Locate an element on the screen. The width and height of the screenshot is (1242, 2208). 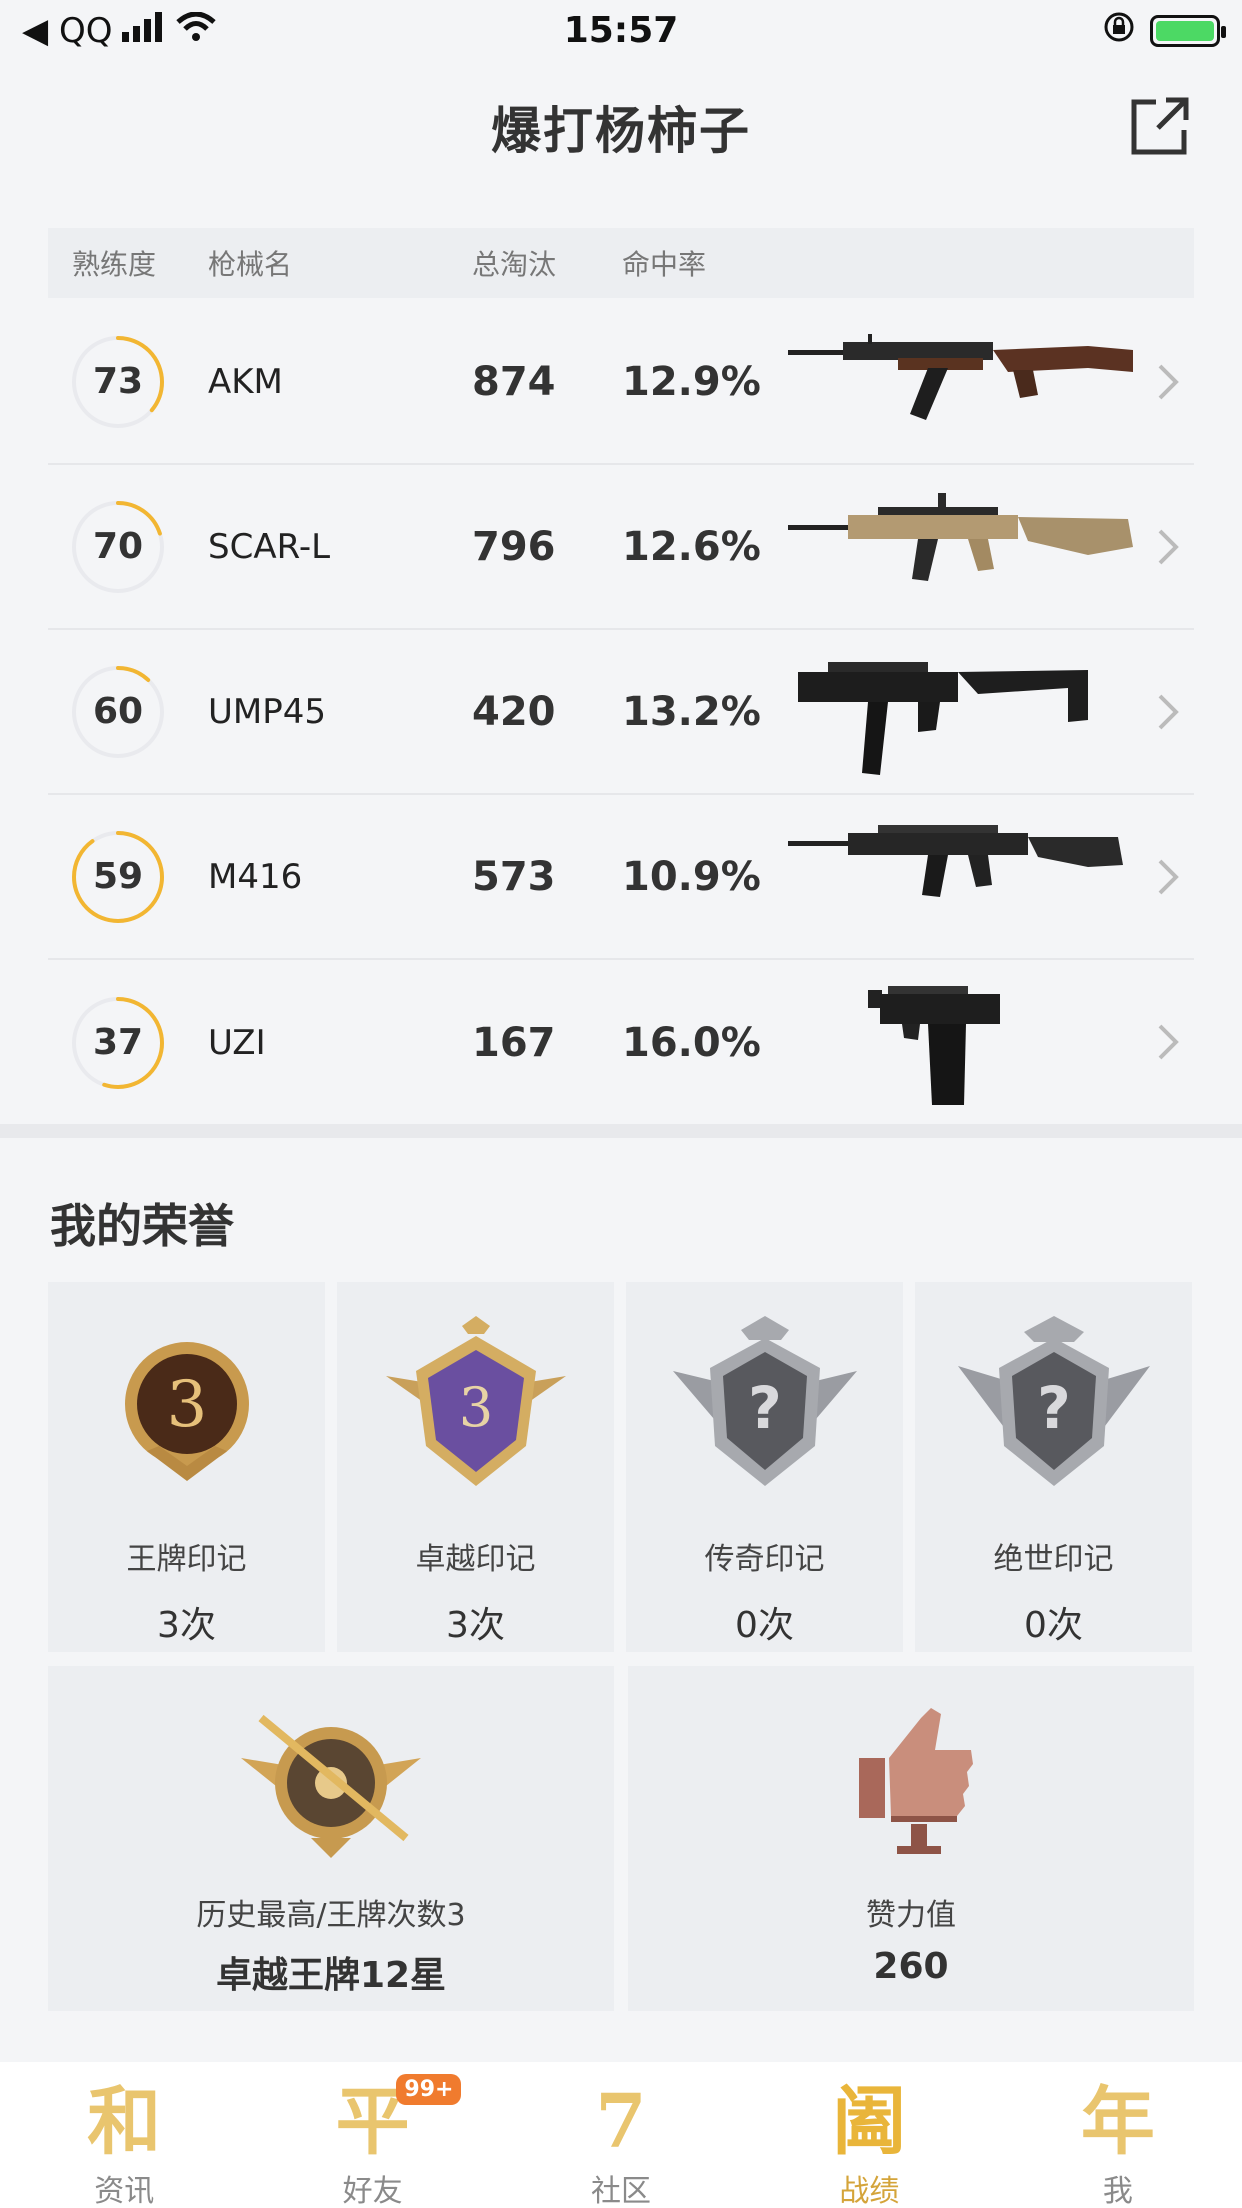
proficiency-ring: 60 is located at coordinates (118, 712).